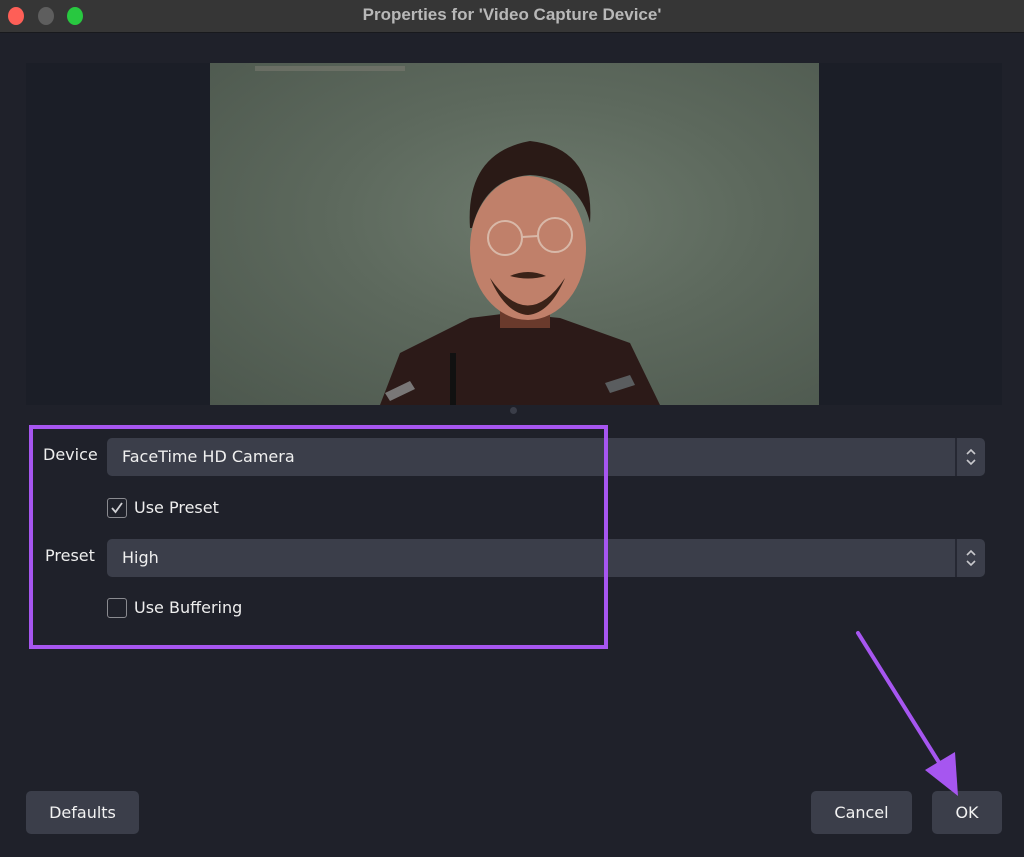 This screenshot has height=857, width=1024. Describe the element at coordinates (70, 454) in the screenshot. I see `device-label: Device` at that location.